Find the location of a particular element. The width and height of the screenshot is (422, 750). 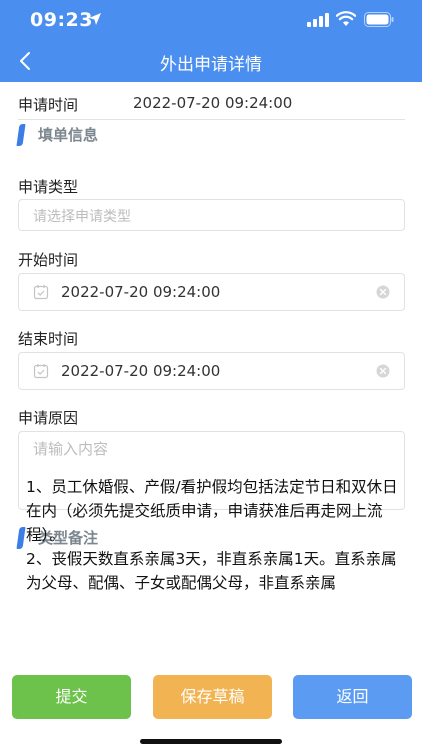

apply-time-row: 申请时间 2022-07-20 09:24:00 is located at coordinates (211, 105).